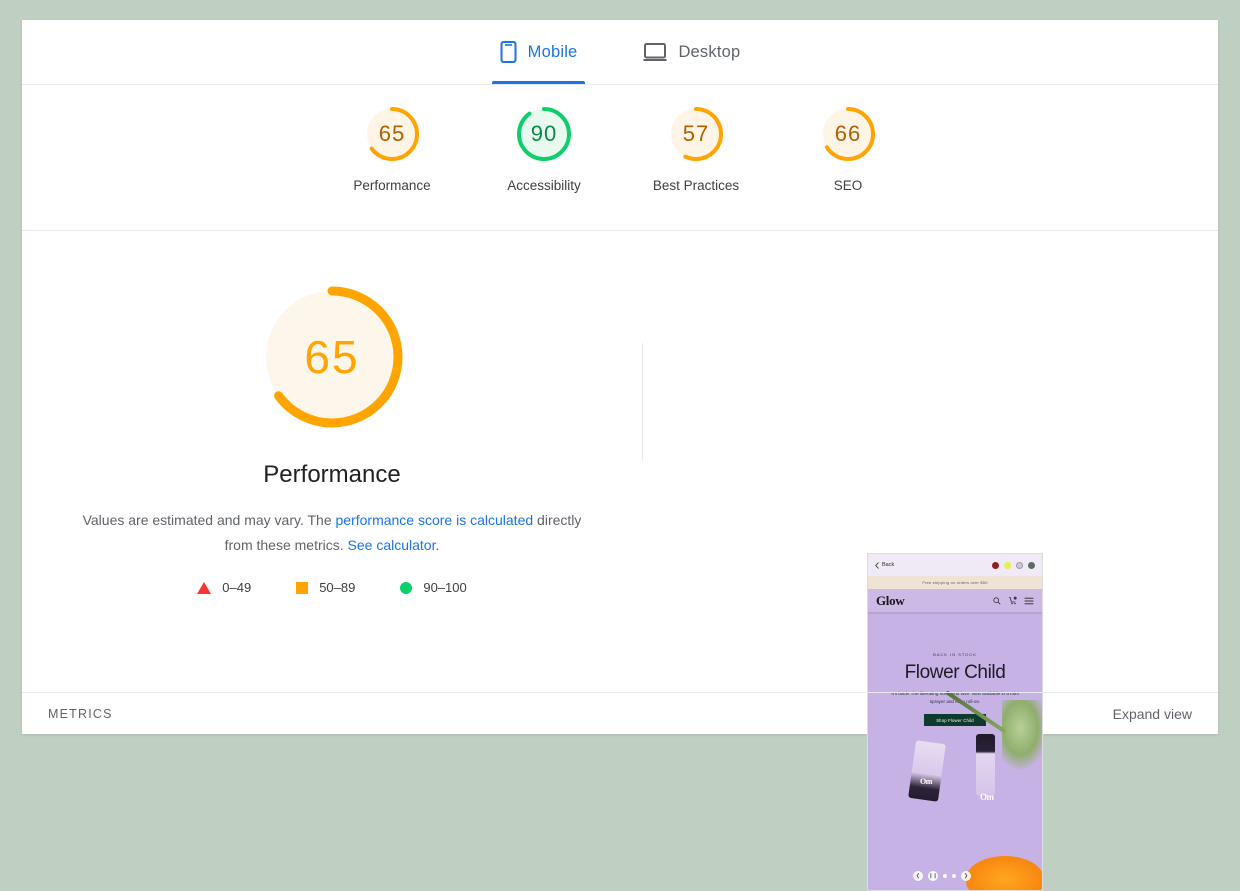 The height and width of the screenshot is (891, 1240). I want to click on product-bottle-a, so click(927, 771).